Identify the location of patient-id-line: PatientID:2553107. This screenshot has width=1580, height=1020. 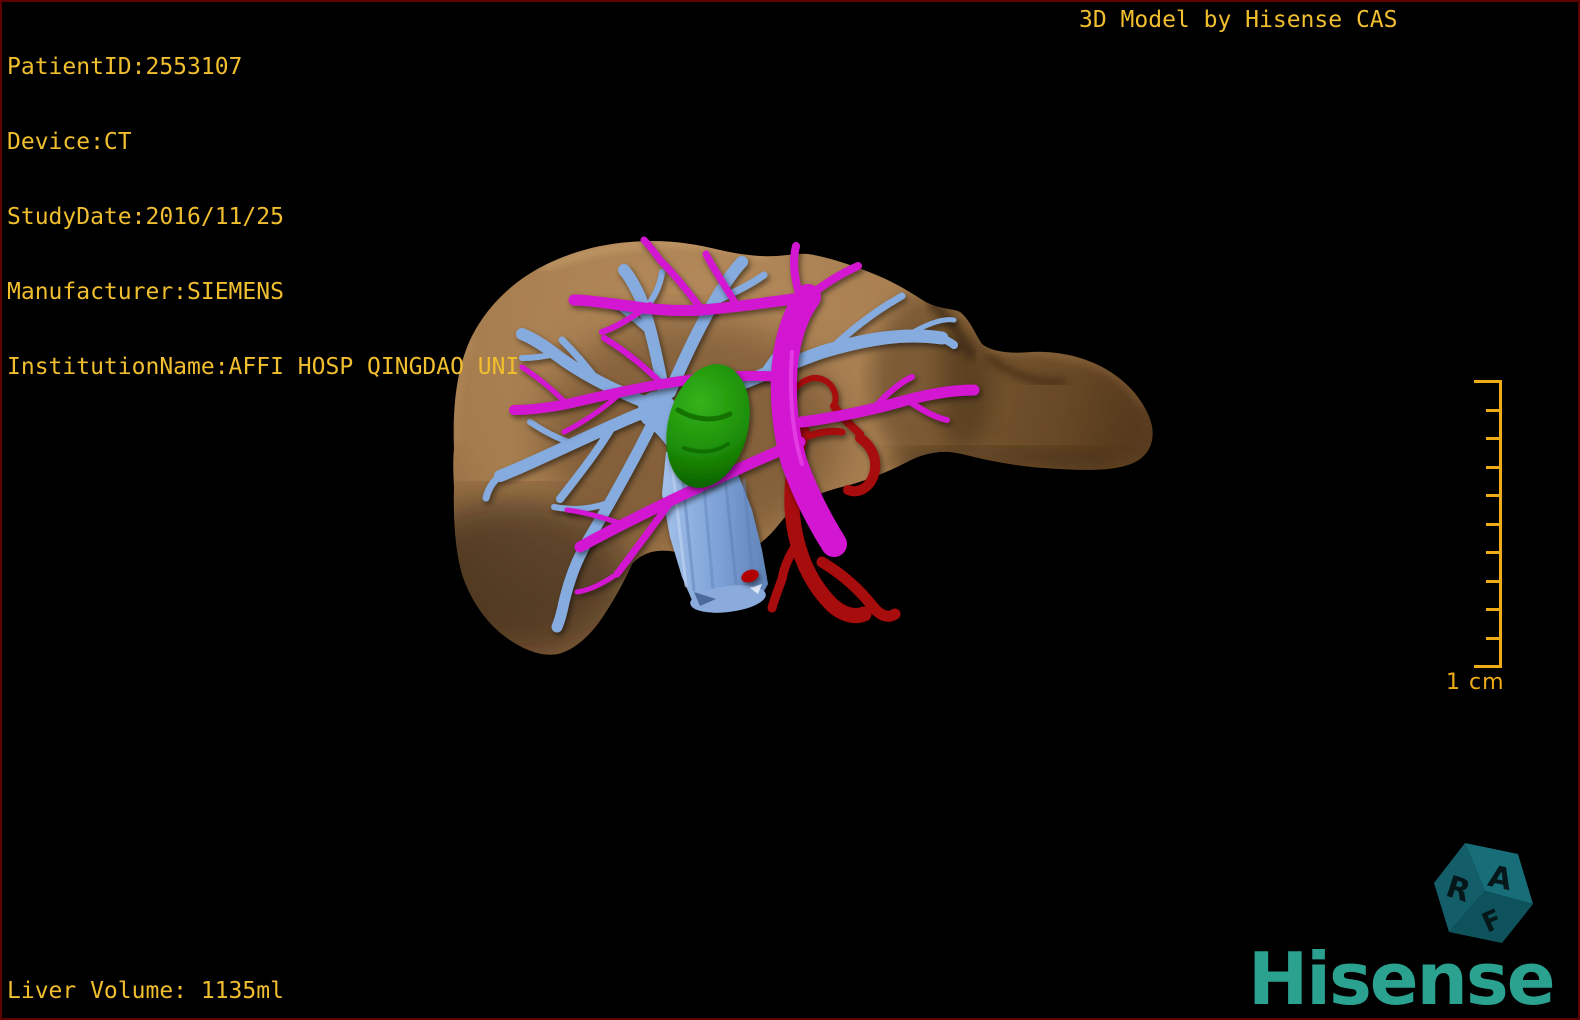
(125, 67).